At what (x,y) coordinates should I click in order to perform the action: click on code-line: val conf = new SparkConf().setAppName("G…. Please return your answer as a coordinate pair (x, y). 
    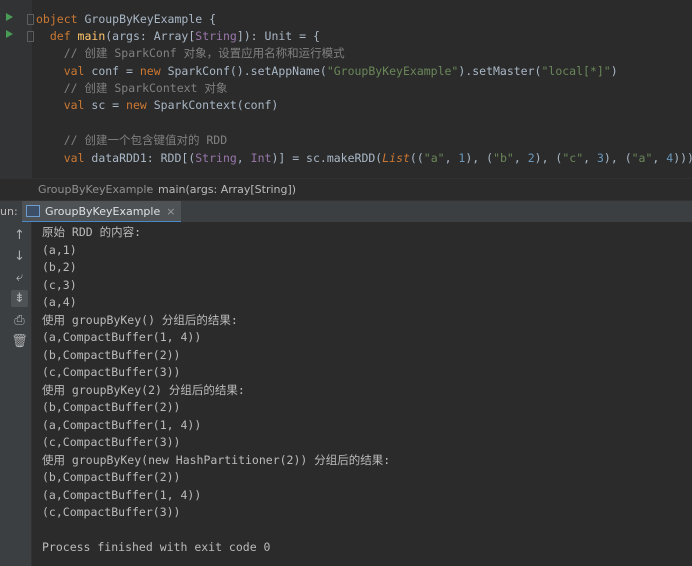
    Looking at the image, I should click on (327, 71).